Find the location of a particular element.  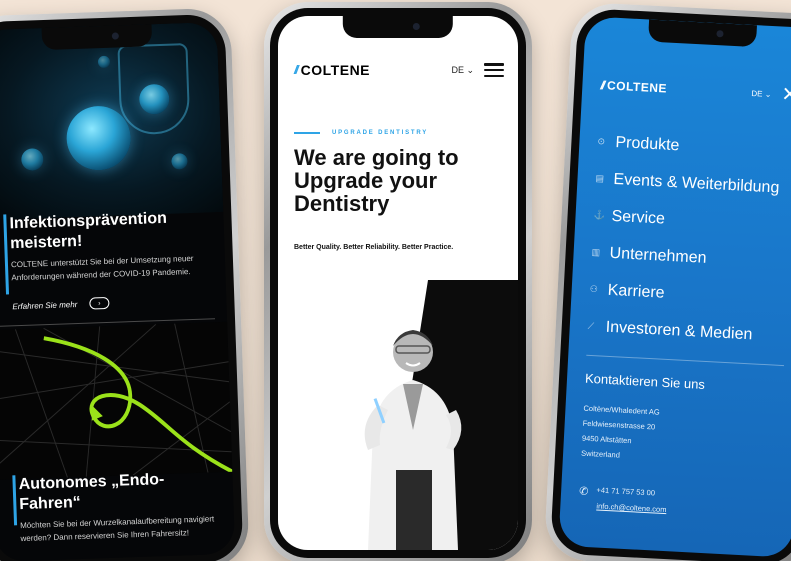

menu-item-label: Events & Weiterbildung is located at coordinates (696, 183).